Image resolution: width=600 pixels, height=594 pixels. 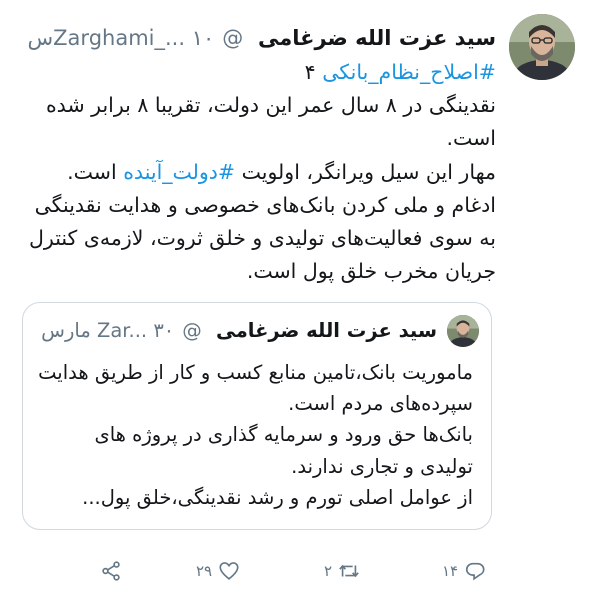 I want to click on avatar-image, so click(x=542, y=47).